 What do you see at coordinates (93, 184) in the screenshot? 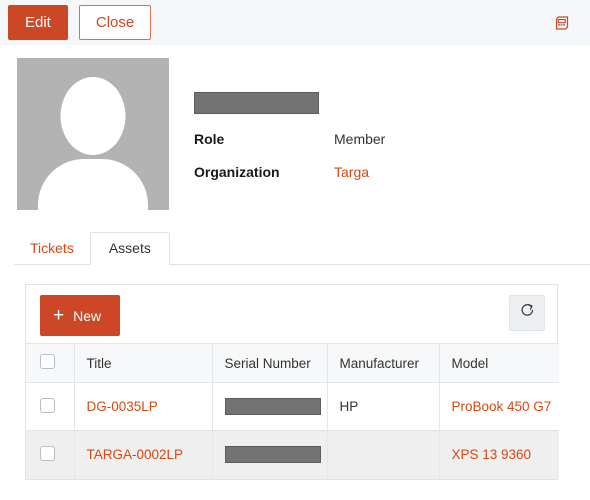
I see `avatar-body-shape` at bounding box center [93, 184].